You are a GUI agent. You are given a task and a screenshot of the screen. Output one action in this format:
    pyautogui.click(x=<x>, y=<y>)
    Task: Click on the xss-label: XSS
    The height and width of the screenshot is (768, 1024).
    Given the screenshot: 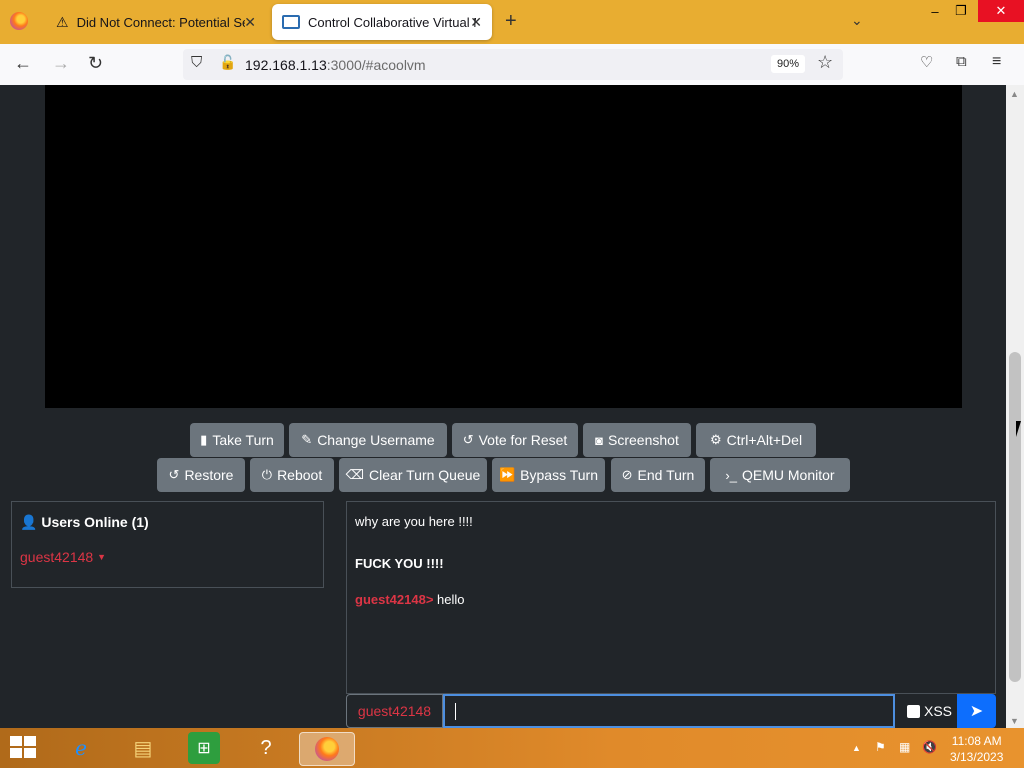 What is the action you would take?
    pyautogui.click(x=938, y=711)
    